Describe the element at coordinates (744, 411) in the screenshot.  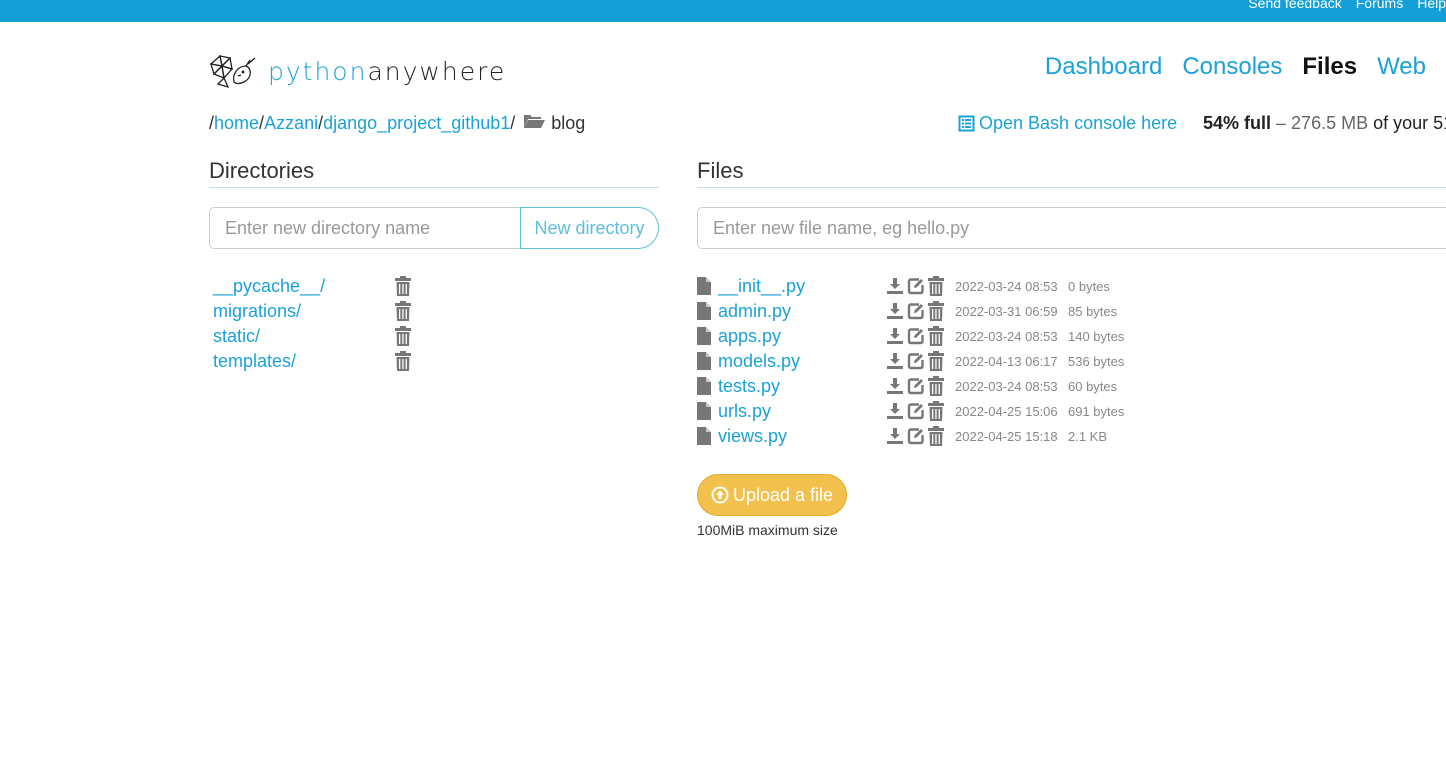
I see `file-link: urls.py` at that location.